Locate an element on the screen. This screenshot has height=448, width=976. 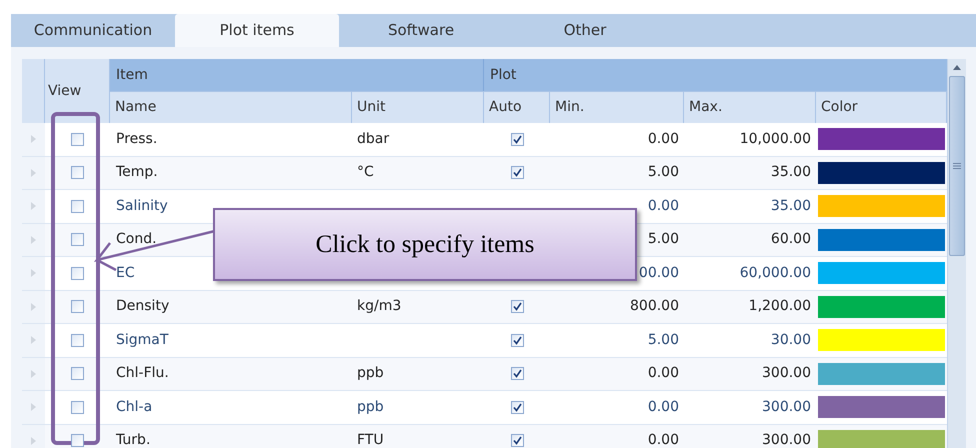
grip-icon is located at coordinates (957, 166).